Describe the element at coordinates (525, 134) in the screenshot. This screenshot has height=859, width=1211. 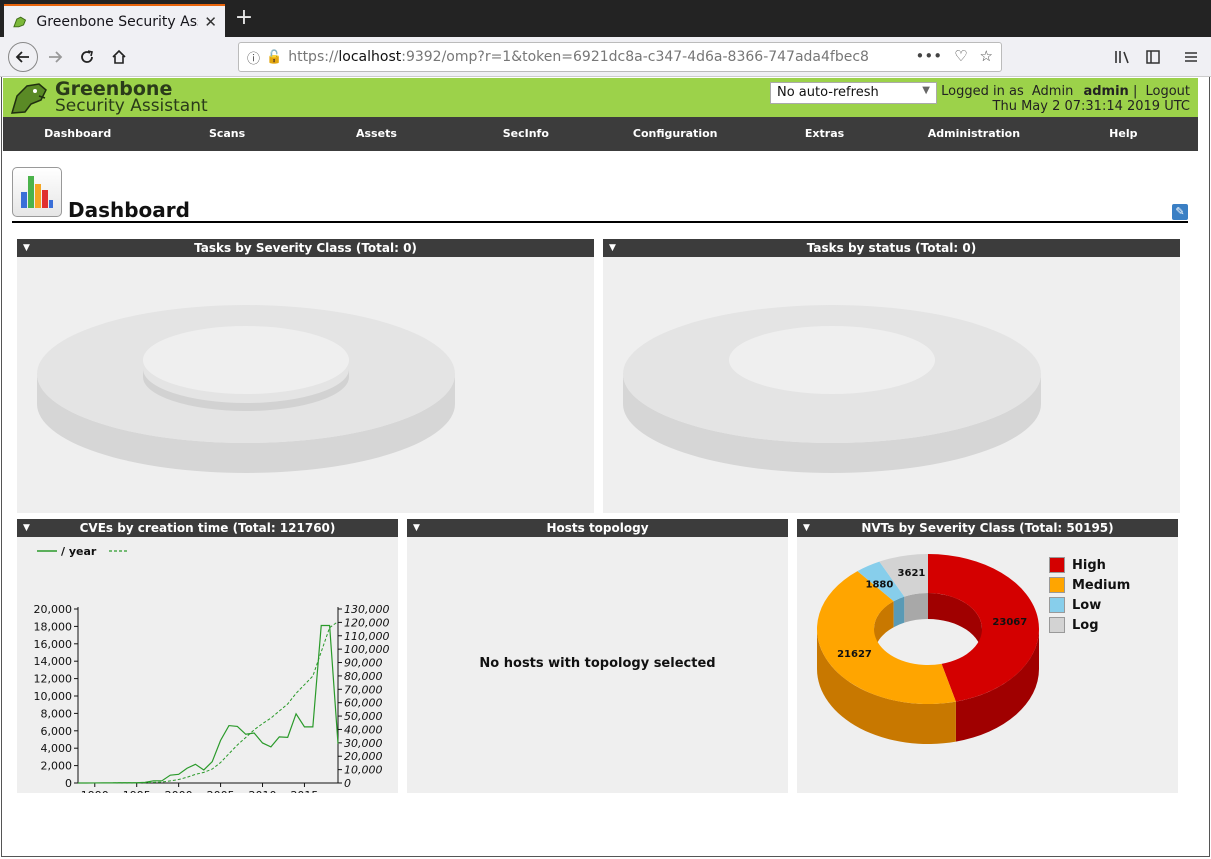
I see `nav-secinfo: SecInfo` at that location.